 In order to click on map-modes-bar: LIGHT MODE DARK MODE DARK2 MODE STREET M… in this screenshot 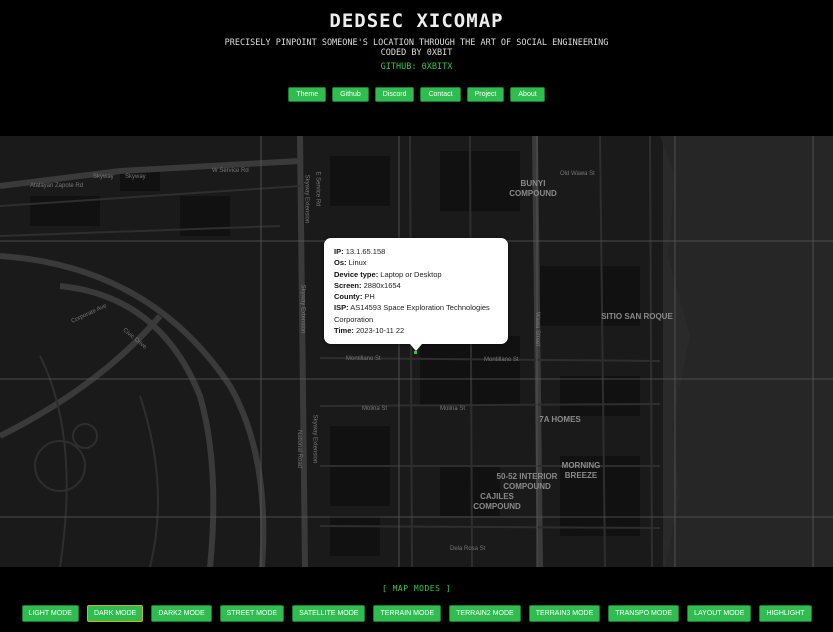, I will do `click(416, 613)`.